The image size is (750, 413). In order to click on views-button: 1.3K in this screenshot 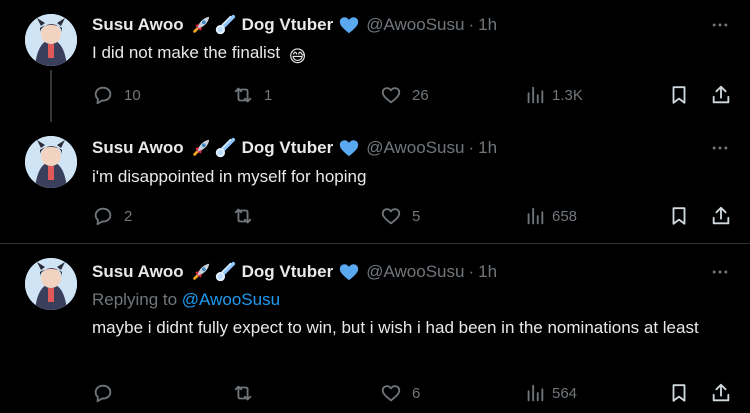, I will do `click(553, 95)`.